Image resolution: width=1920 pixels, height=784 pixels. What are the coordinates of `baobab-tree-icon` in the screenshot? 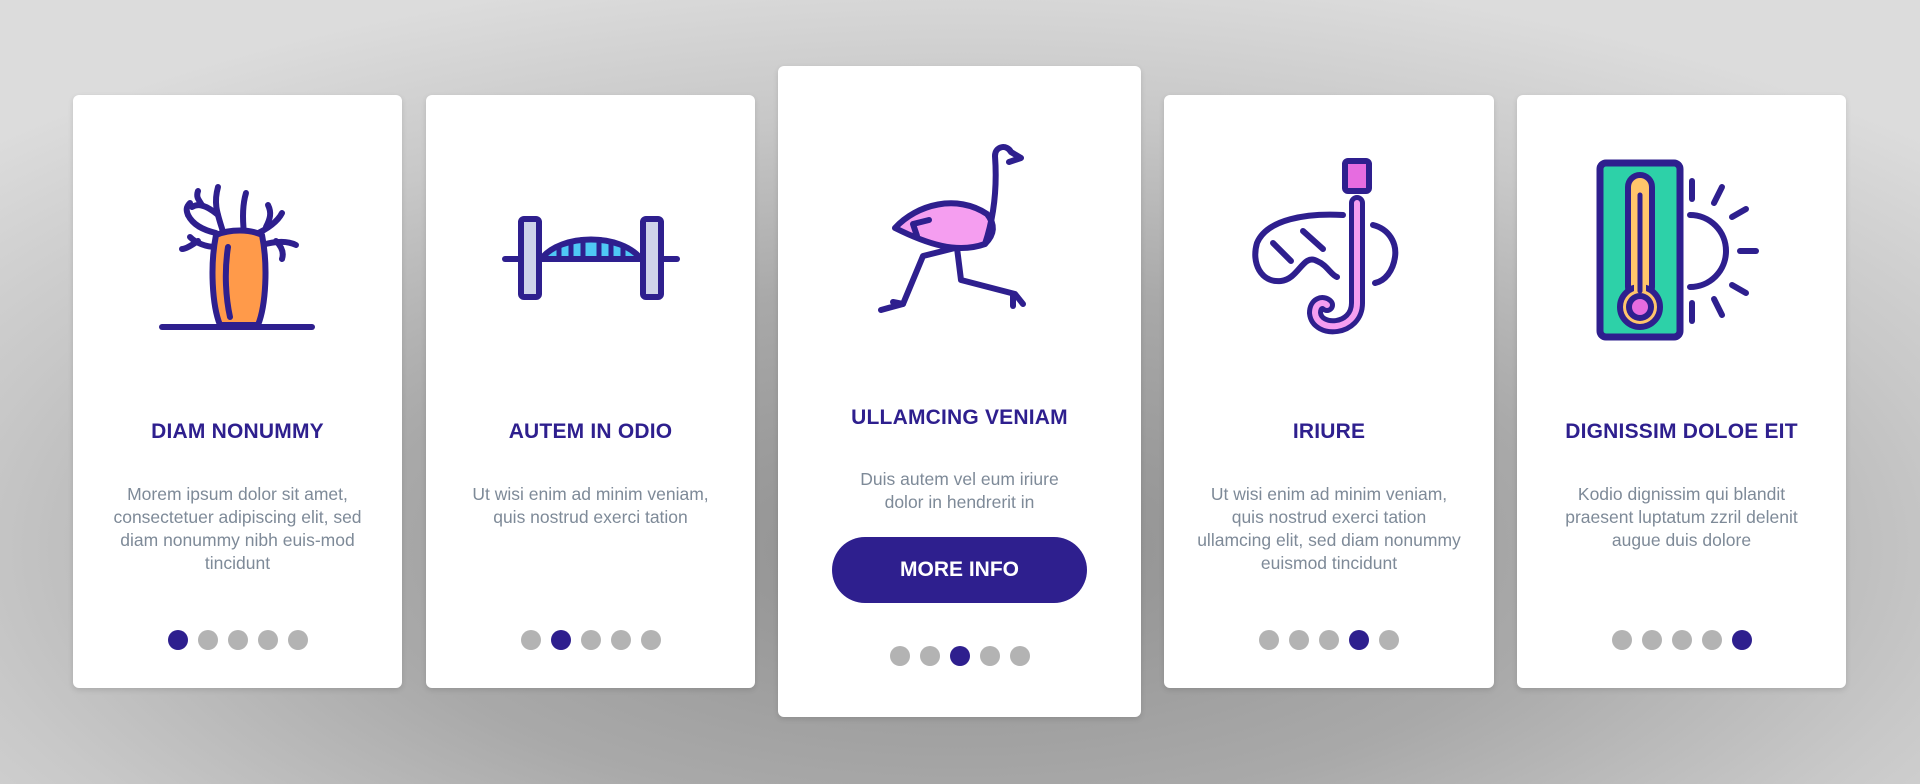 It's located at (237, 255).